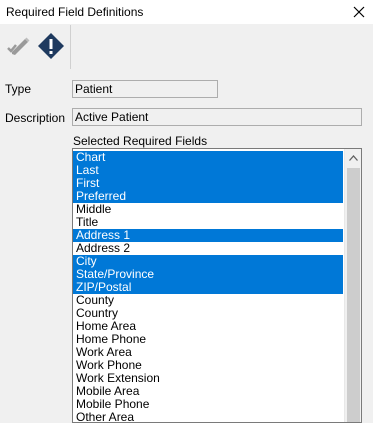 The height and width of the screenshot is (423, 373). I want to click on close-button, so click(359, 12).